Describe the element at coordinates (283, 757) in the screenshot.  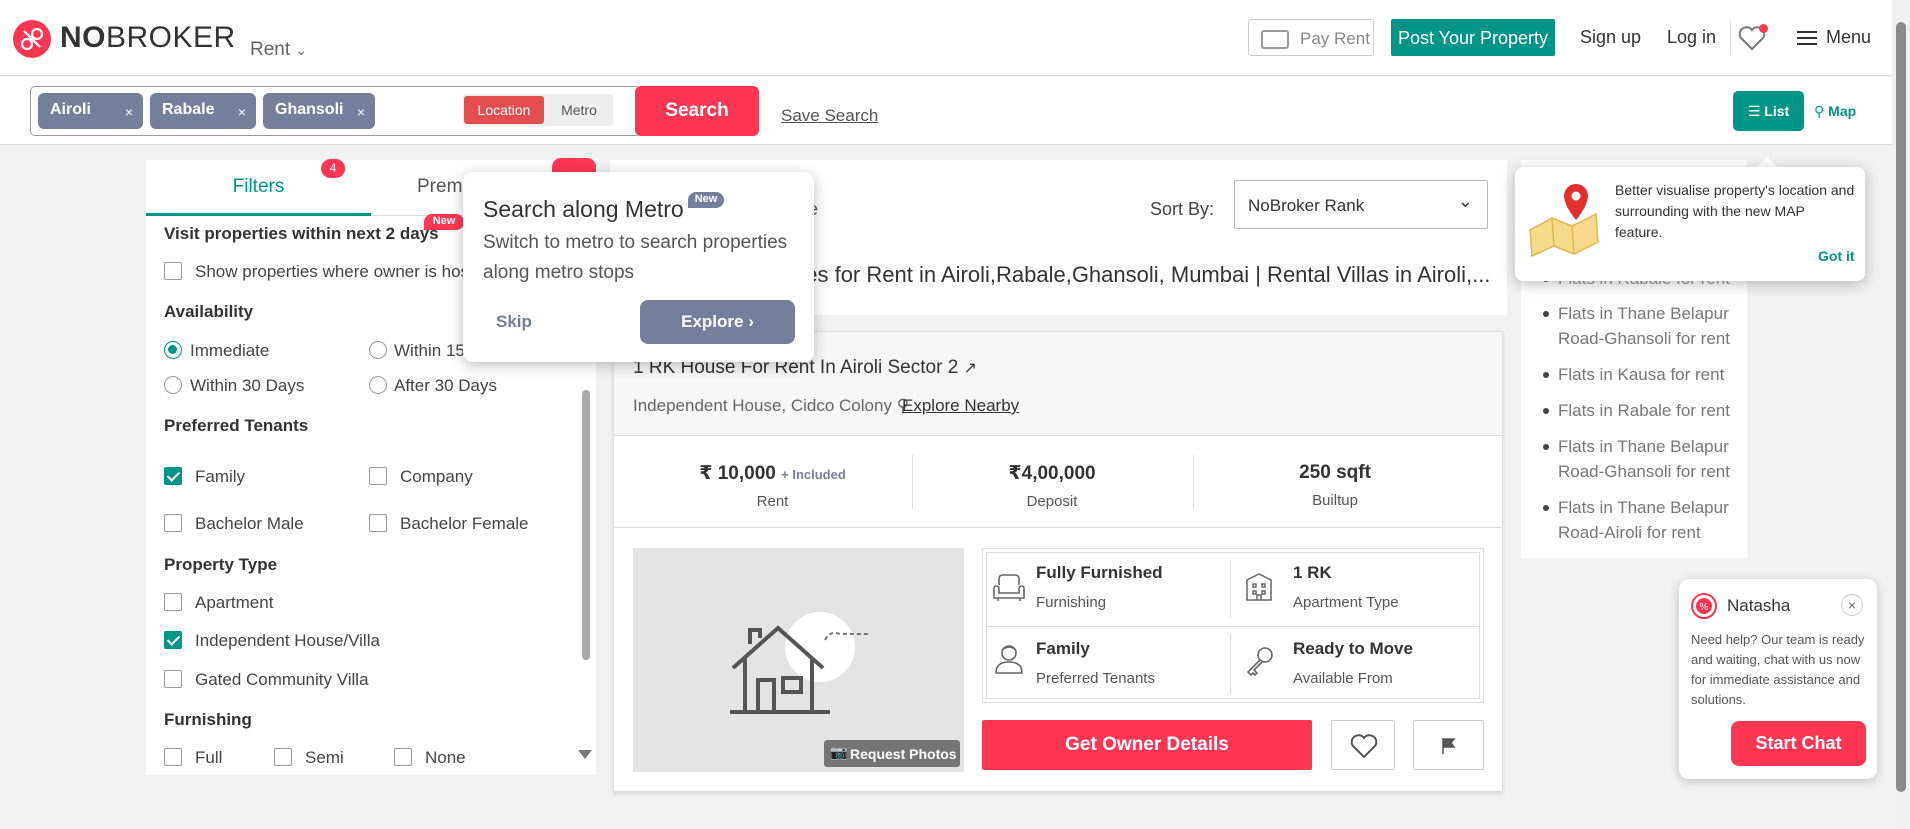
I see `furnishing-semi-checkbox` at that location.